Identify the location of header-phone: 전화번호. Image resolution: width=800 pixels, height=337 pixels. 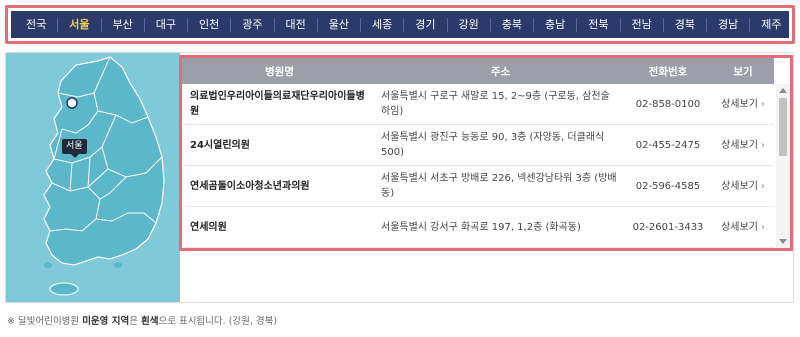
(668, 71).